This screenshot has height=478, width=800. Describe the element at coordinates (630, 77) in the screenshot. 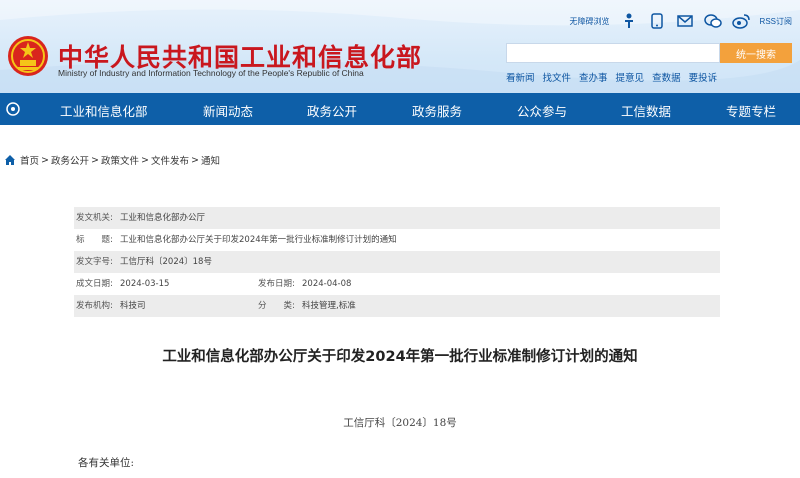

I see `quick-link-feedback: 提意见` at that location.